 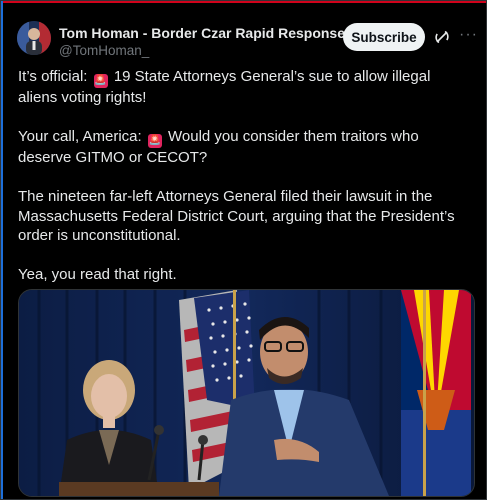 I want to click on avatar, so click(x=34, y=38).